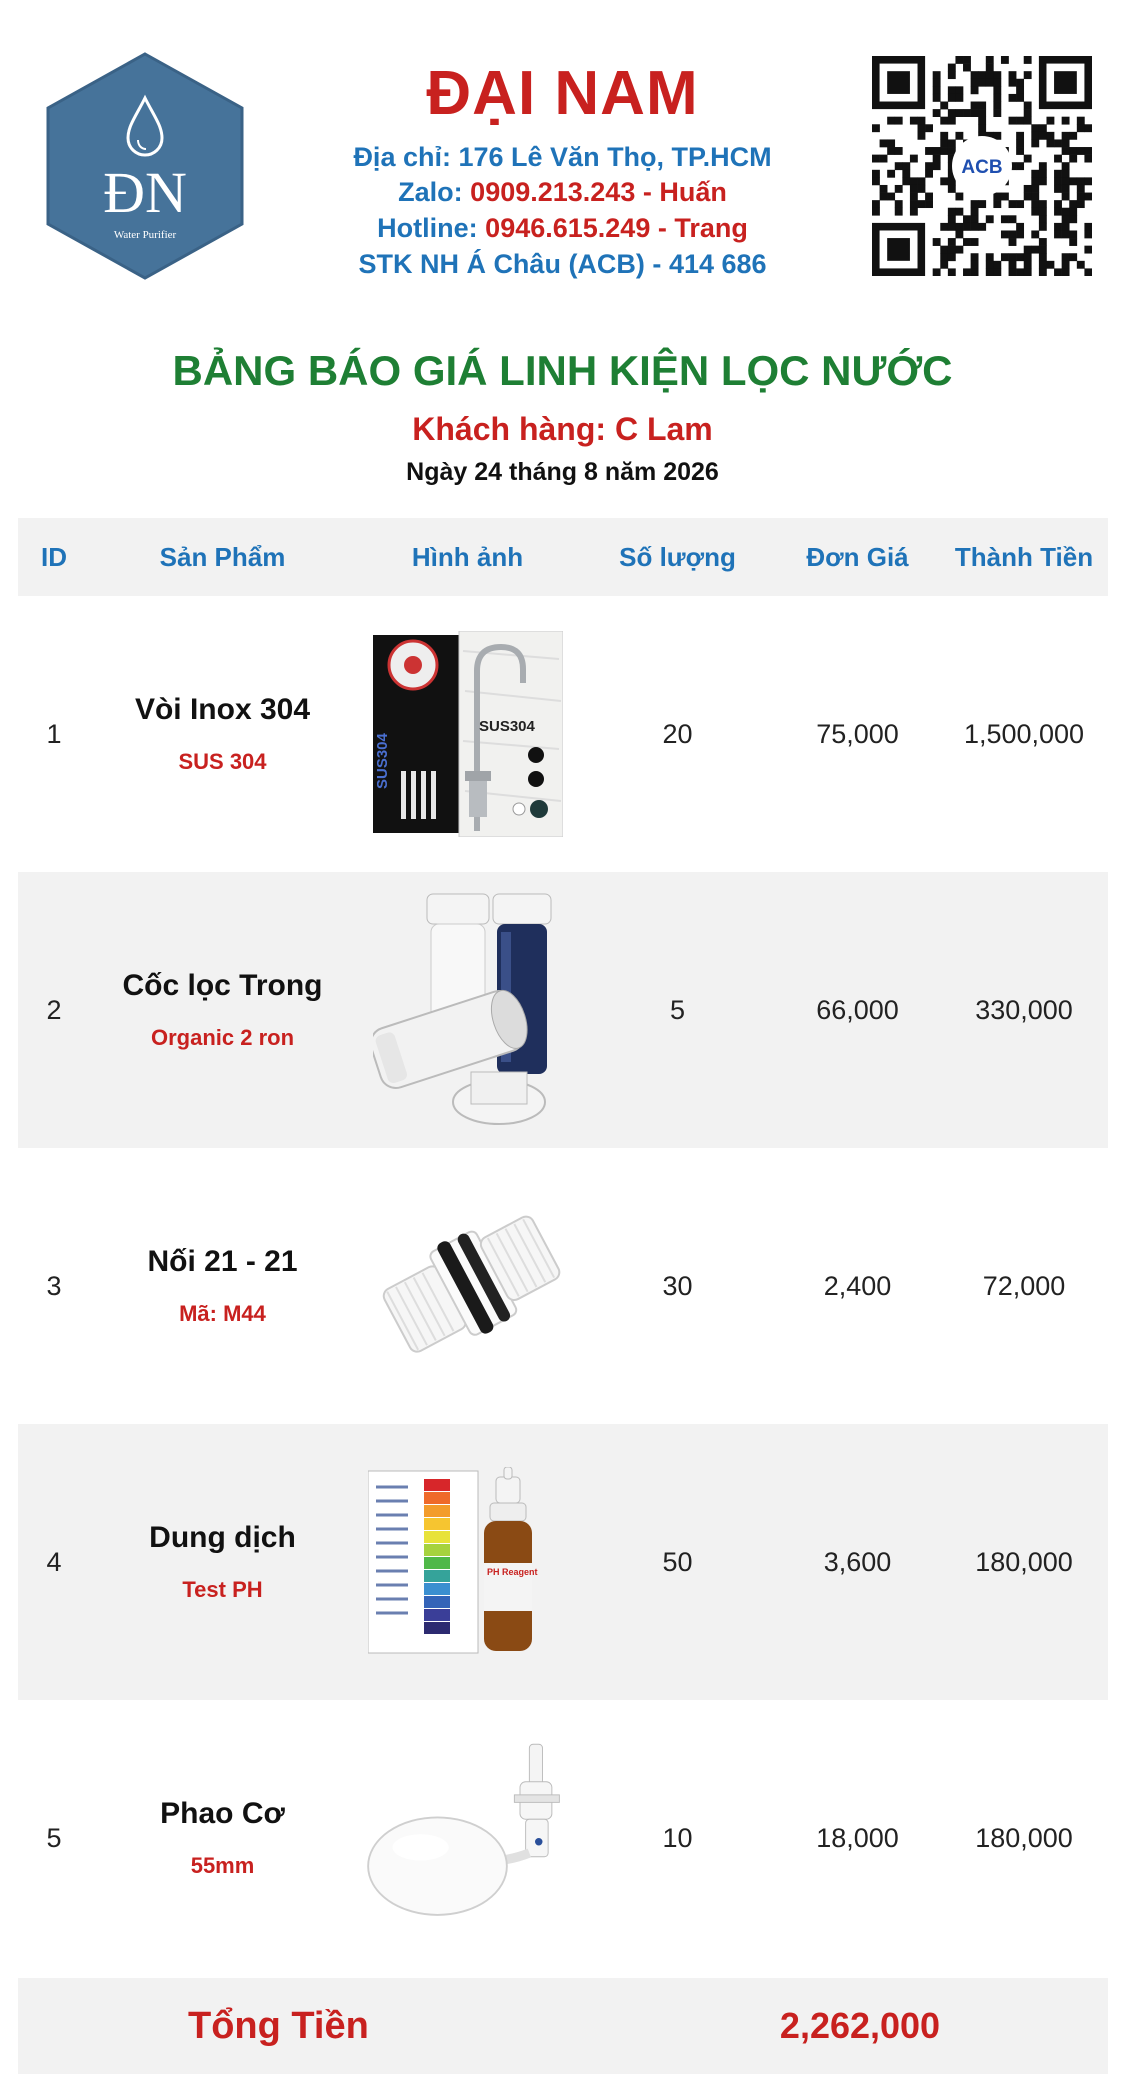 The image size is (1125, 2085). Describe the element at coordinates (54, 1837) in the screenshot. I see `row-id: 5` at that location.